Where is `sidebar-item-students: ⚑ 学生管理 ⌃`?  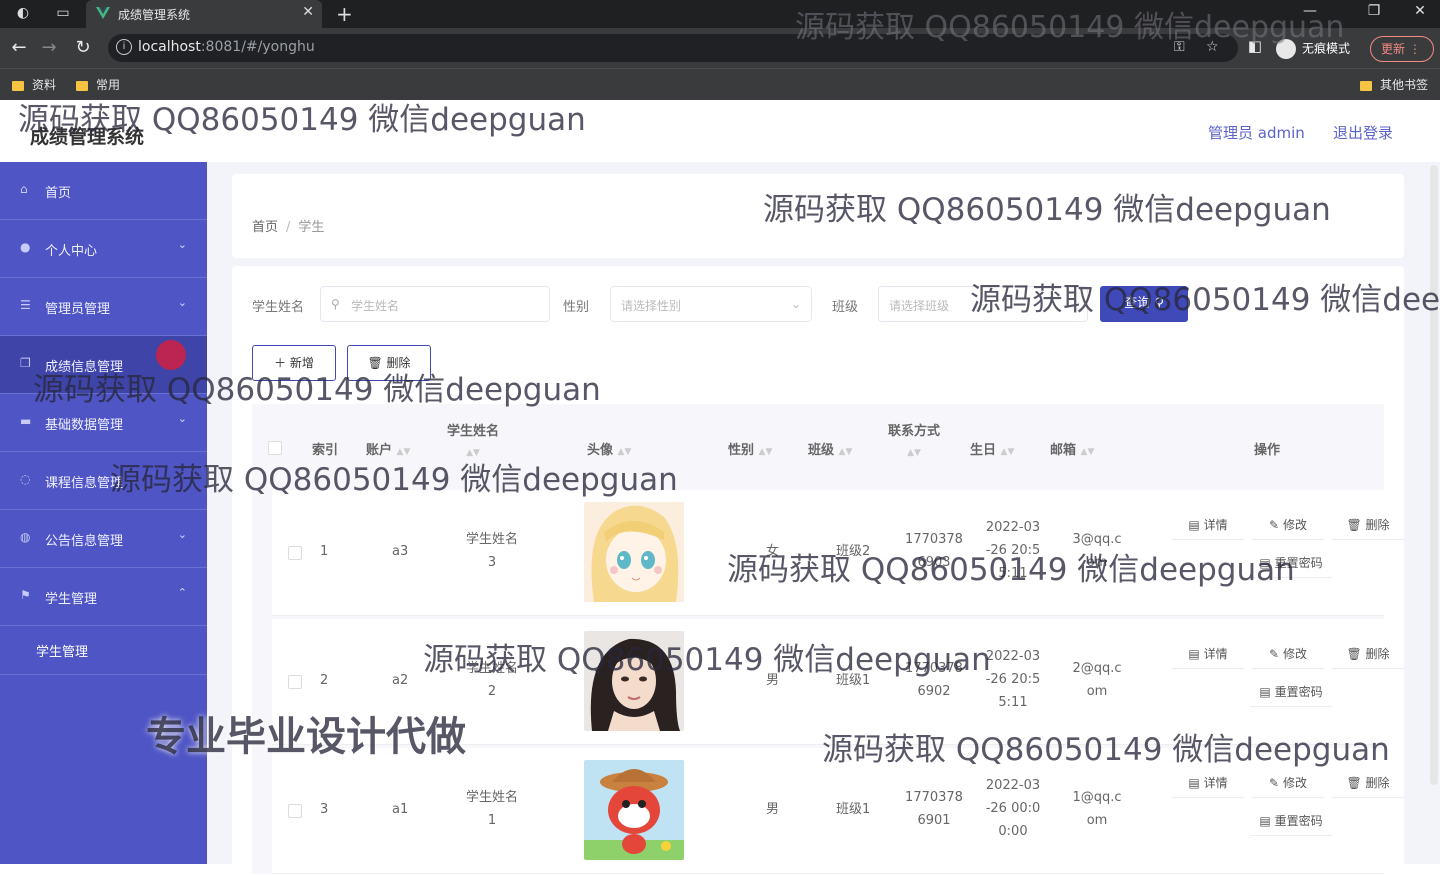 sidebar-item-students: ⚑ 学生管理 ⌃ is located at coordinates (103, 597).